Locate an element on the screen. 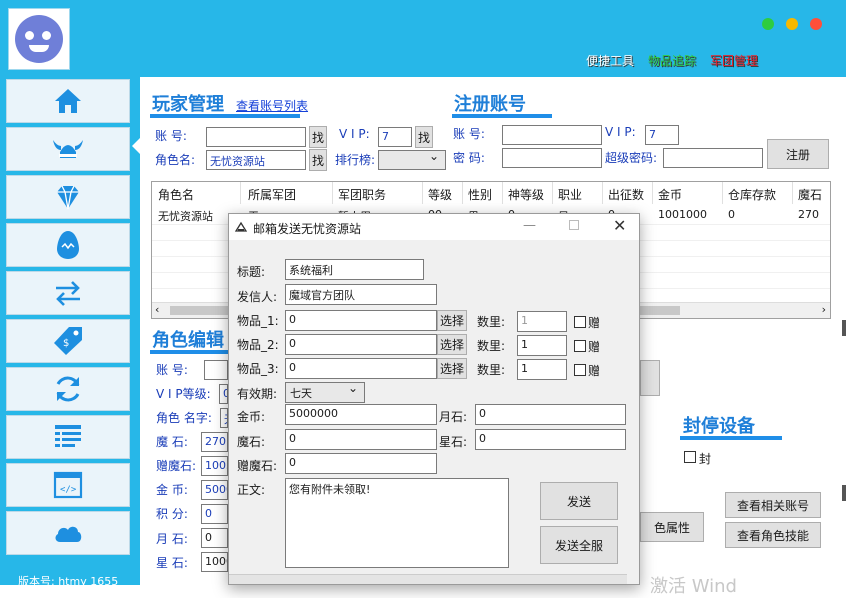  hidden-button is located at coordinates (650, 378).